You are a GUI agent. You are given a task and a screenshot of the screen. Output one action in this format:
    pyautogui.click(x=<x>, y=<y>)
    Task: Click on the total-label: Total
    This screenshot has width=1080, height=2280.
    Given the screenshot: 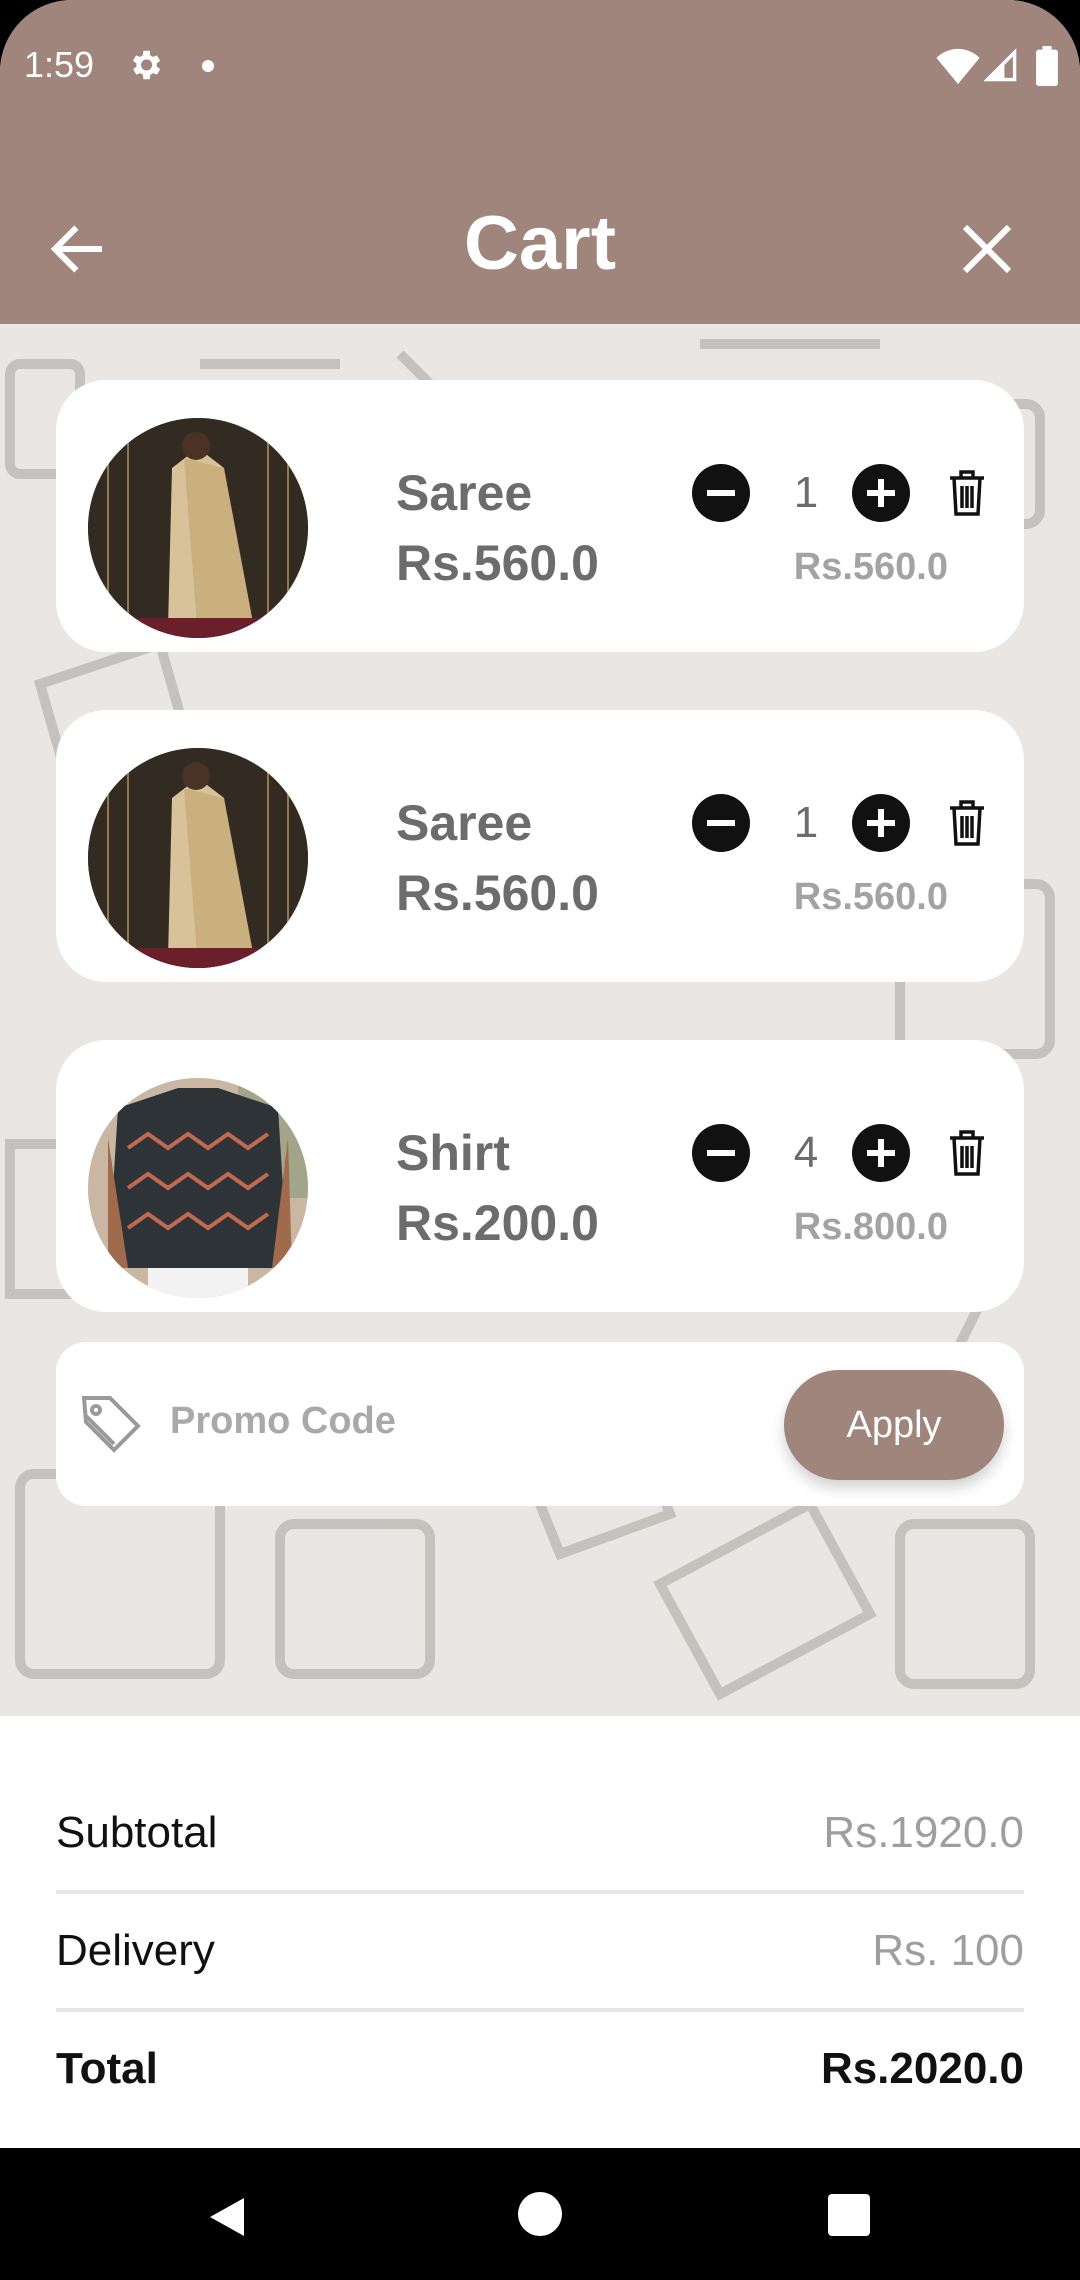 What is the action you would take?
    pyautogui.click(x=107, y=2068)
    